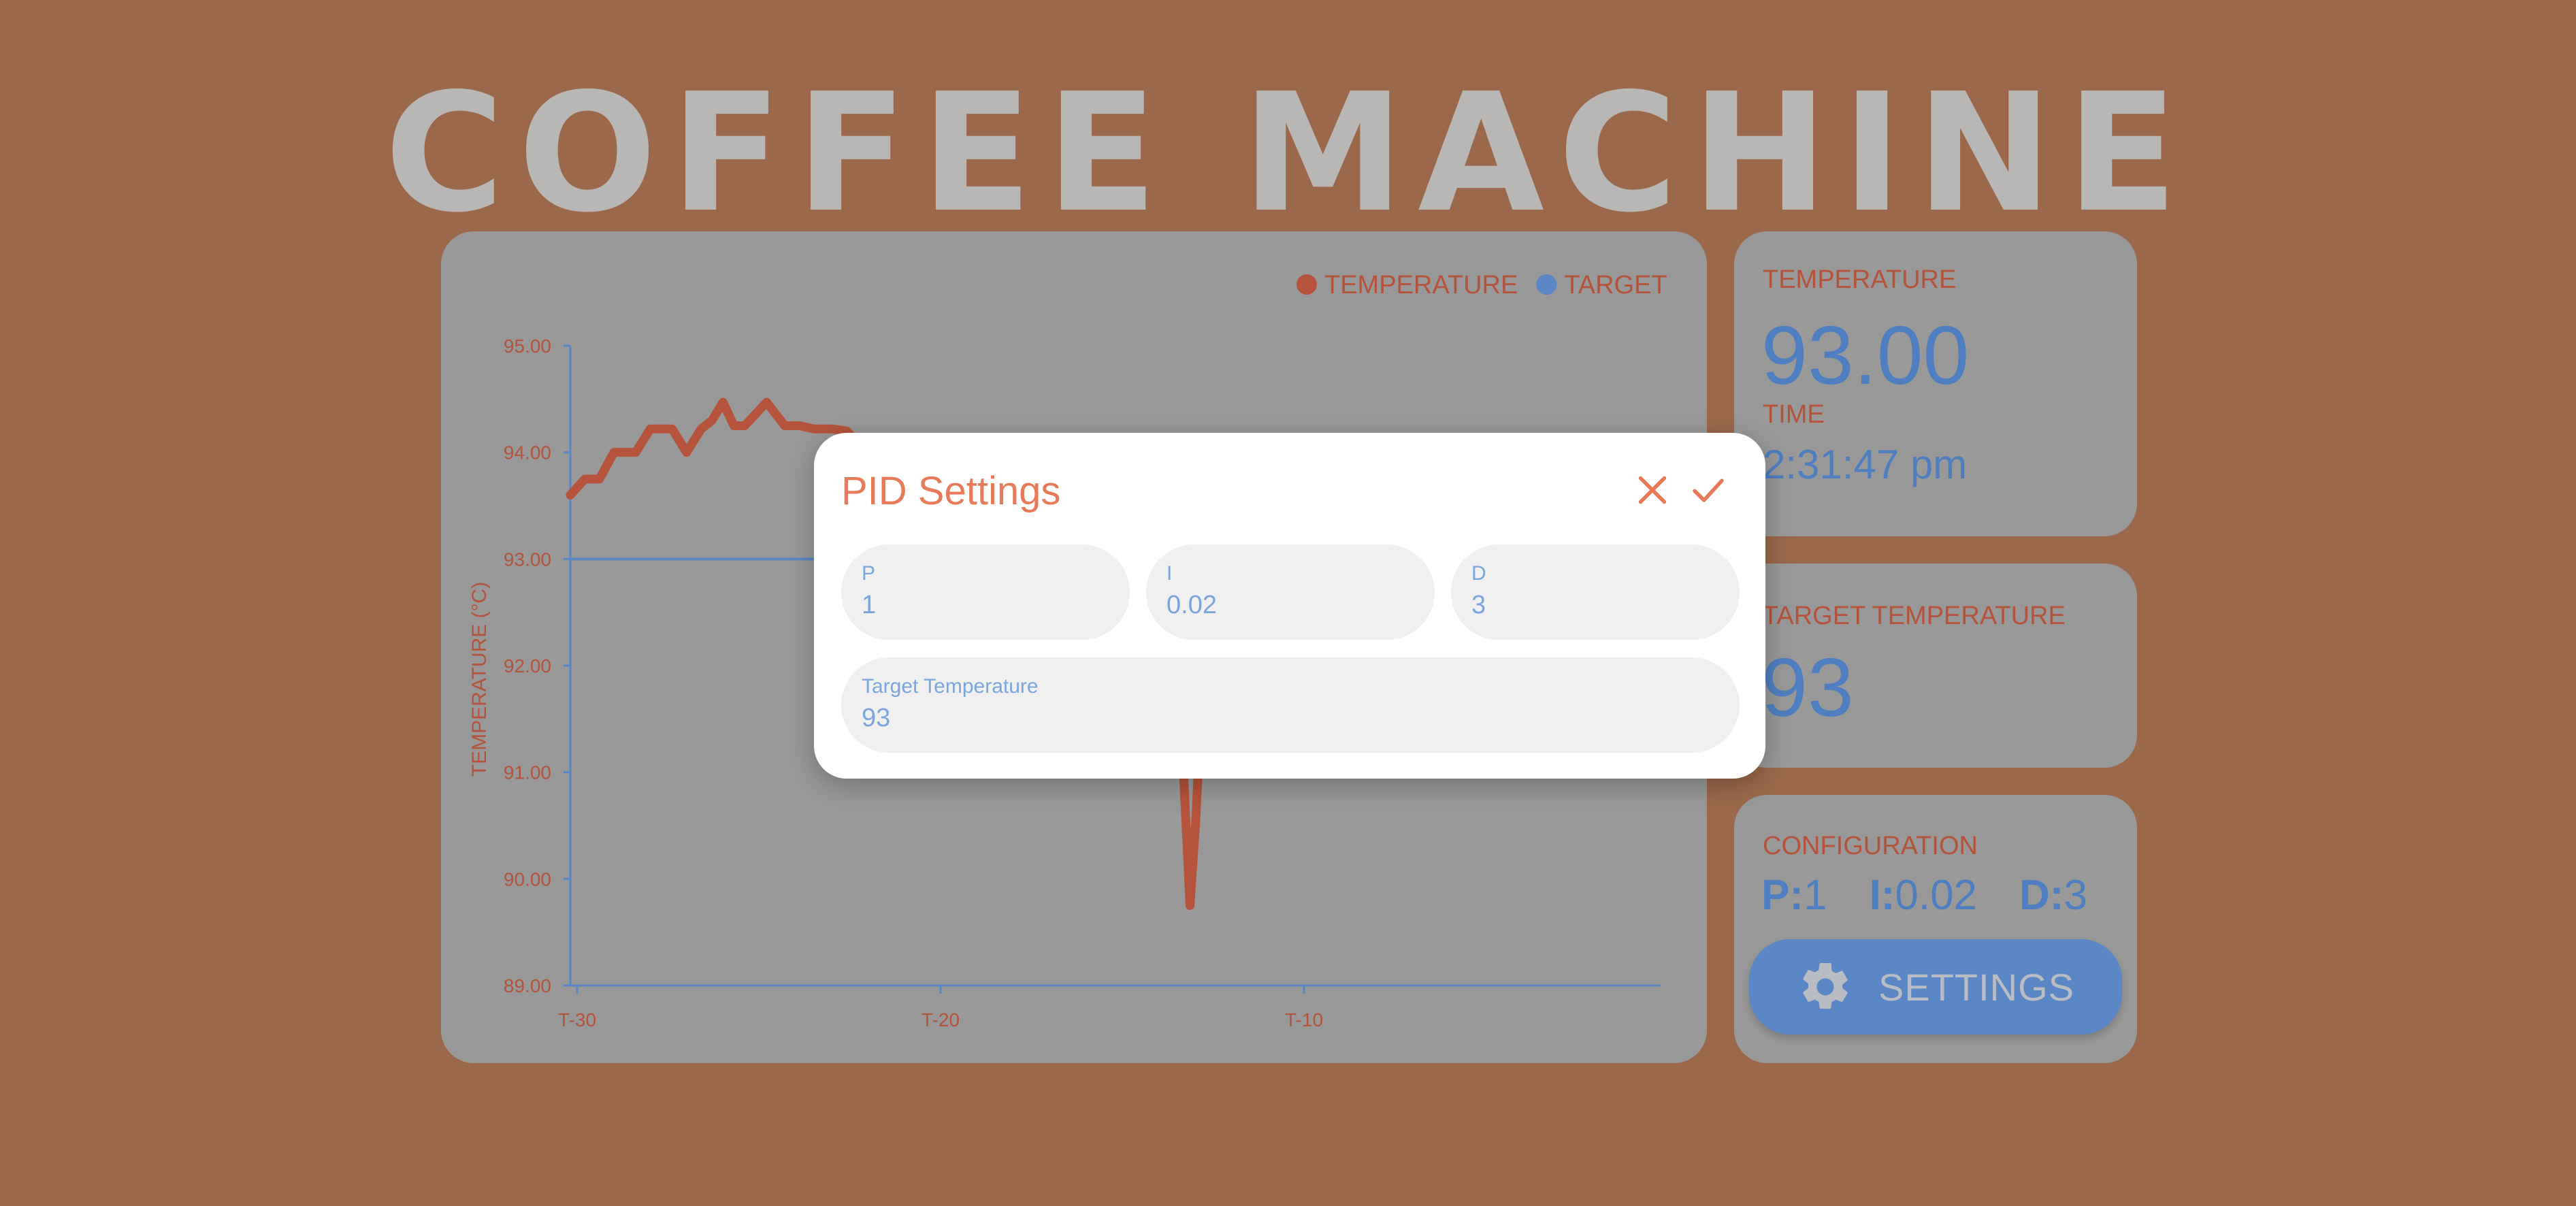 The width and height of the screenshot is (2576, 1206). Describe the element at coordinates (1860, 279) in the screenshot. I see `temperature-label: TEMPERATURE` at that location.